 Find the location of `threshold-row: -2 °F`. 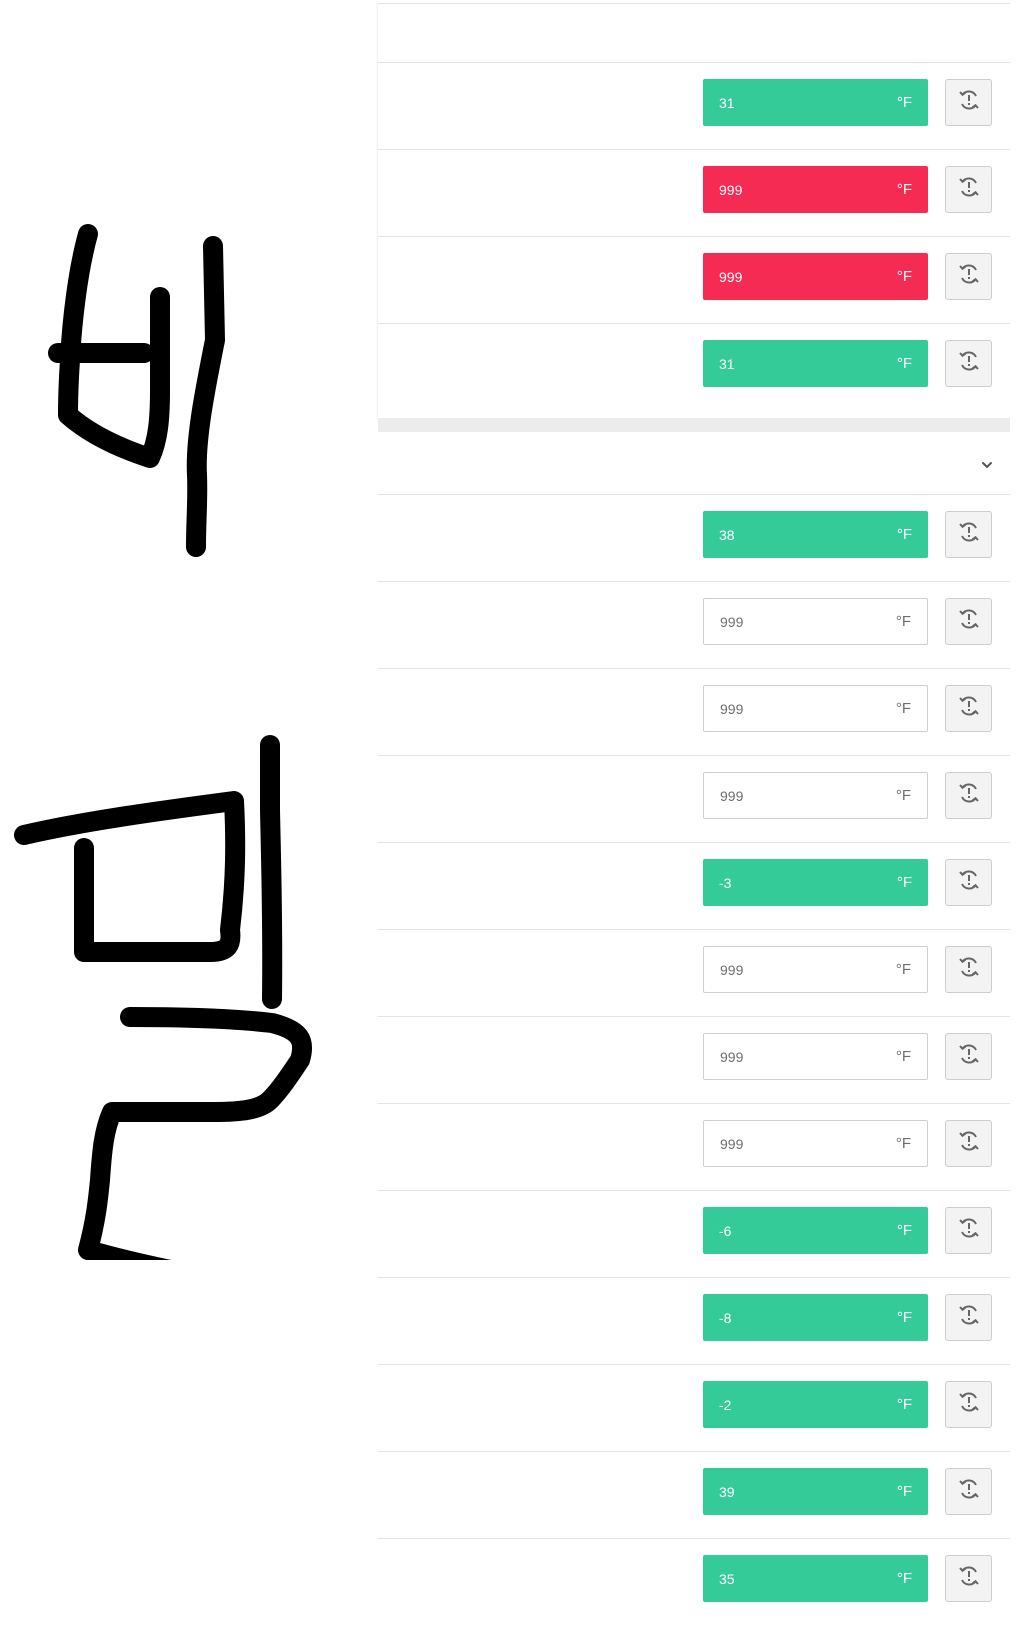

threshold-row: -2 °F is located at coordinates (694, 1407).